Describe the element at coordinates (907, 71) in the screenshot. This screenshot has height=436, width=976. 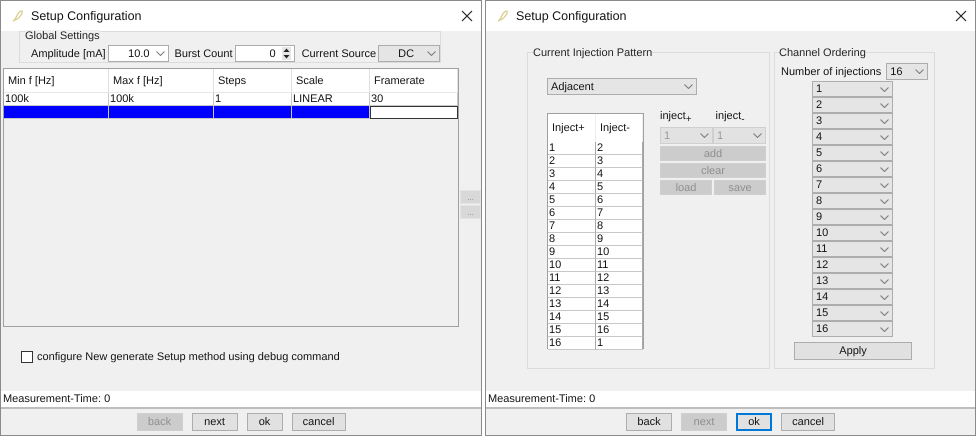
I see `injections-dropdown: 16` at that location.